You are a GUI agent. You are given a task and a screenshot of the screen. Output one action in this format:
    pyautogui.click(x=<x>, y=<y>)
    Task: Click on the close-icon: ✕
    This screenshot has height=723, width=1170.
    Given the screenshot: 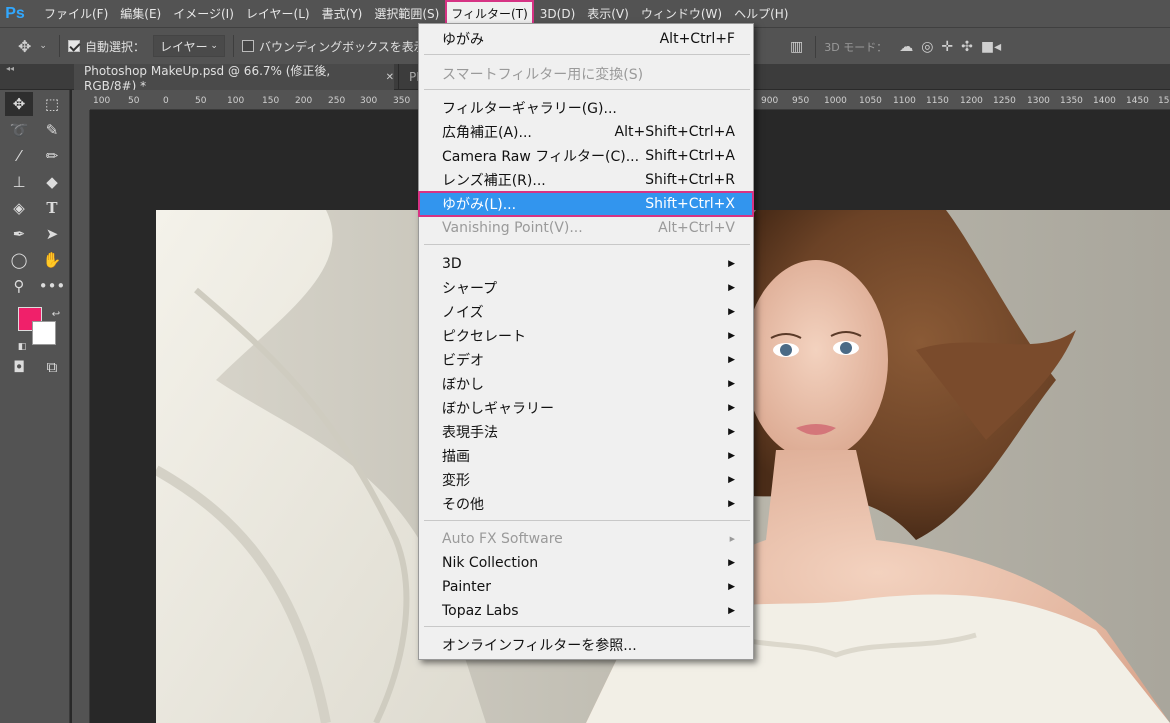 What is the action you would take?
    pyautogui.click(x=390, y=77)
    